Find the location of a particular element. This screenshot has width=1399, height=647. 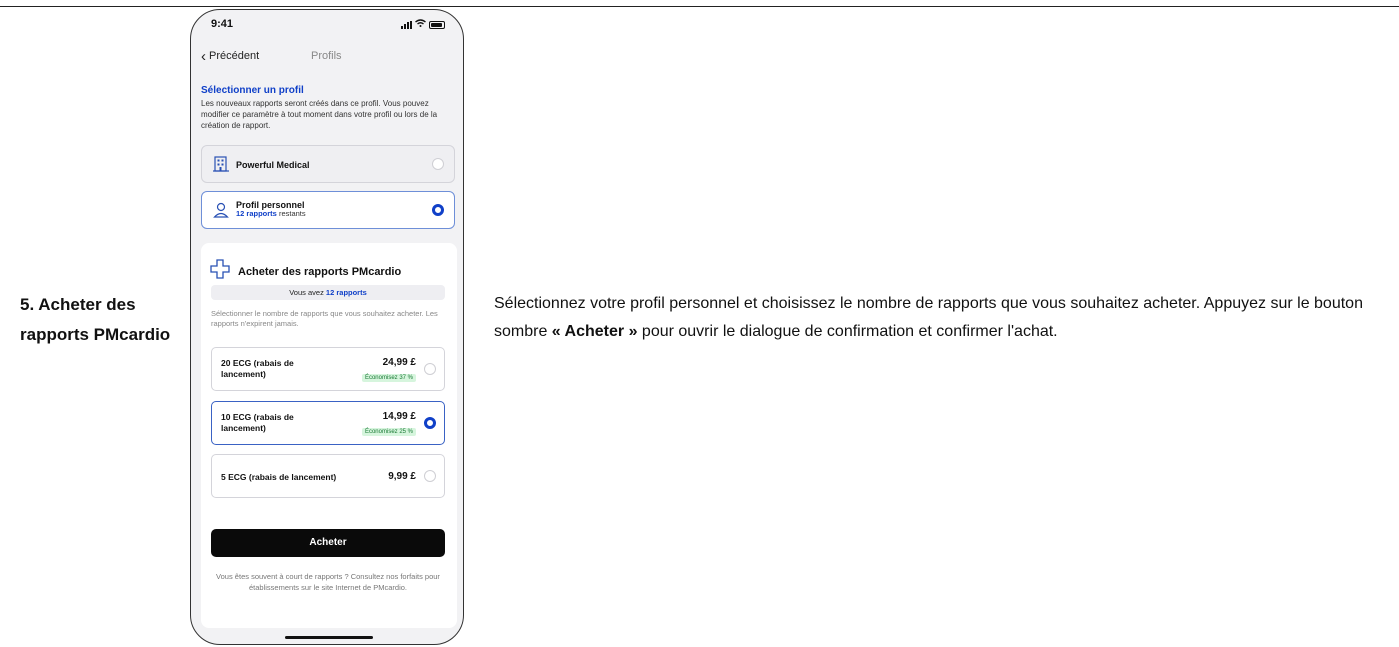

profile-remaining-suffix: restants is located at coordinates (291, 213).